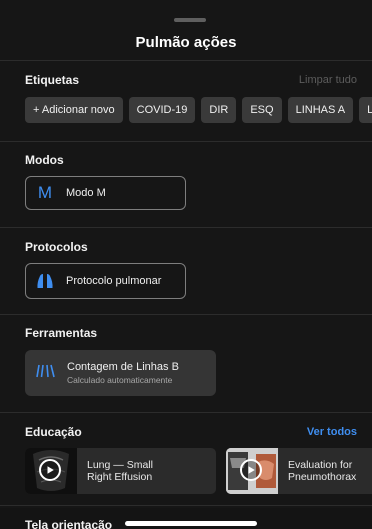 The width and height of the screenshot is (372, 529). What do you see at coordinates (86, 193) in the screenshot?
I see `mode-m-label: Modo M` at bounding box center [86, 193].